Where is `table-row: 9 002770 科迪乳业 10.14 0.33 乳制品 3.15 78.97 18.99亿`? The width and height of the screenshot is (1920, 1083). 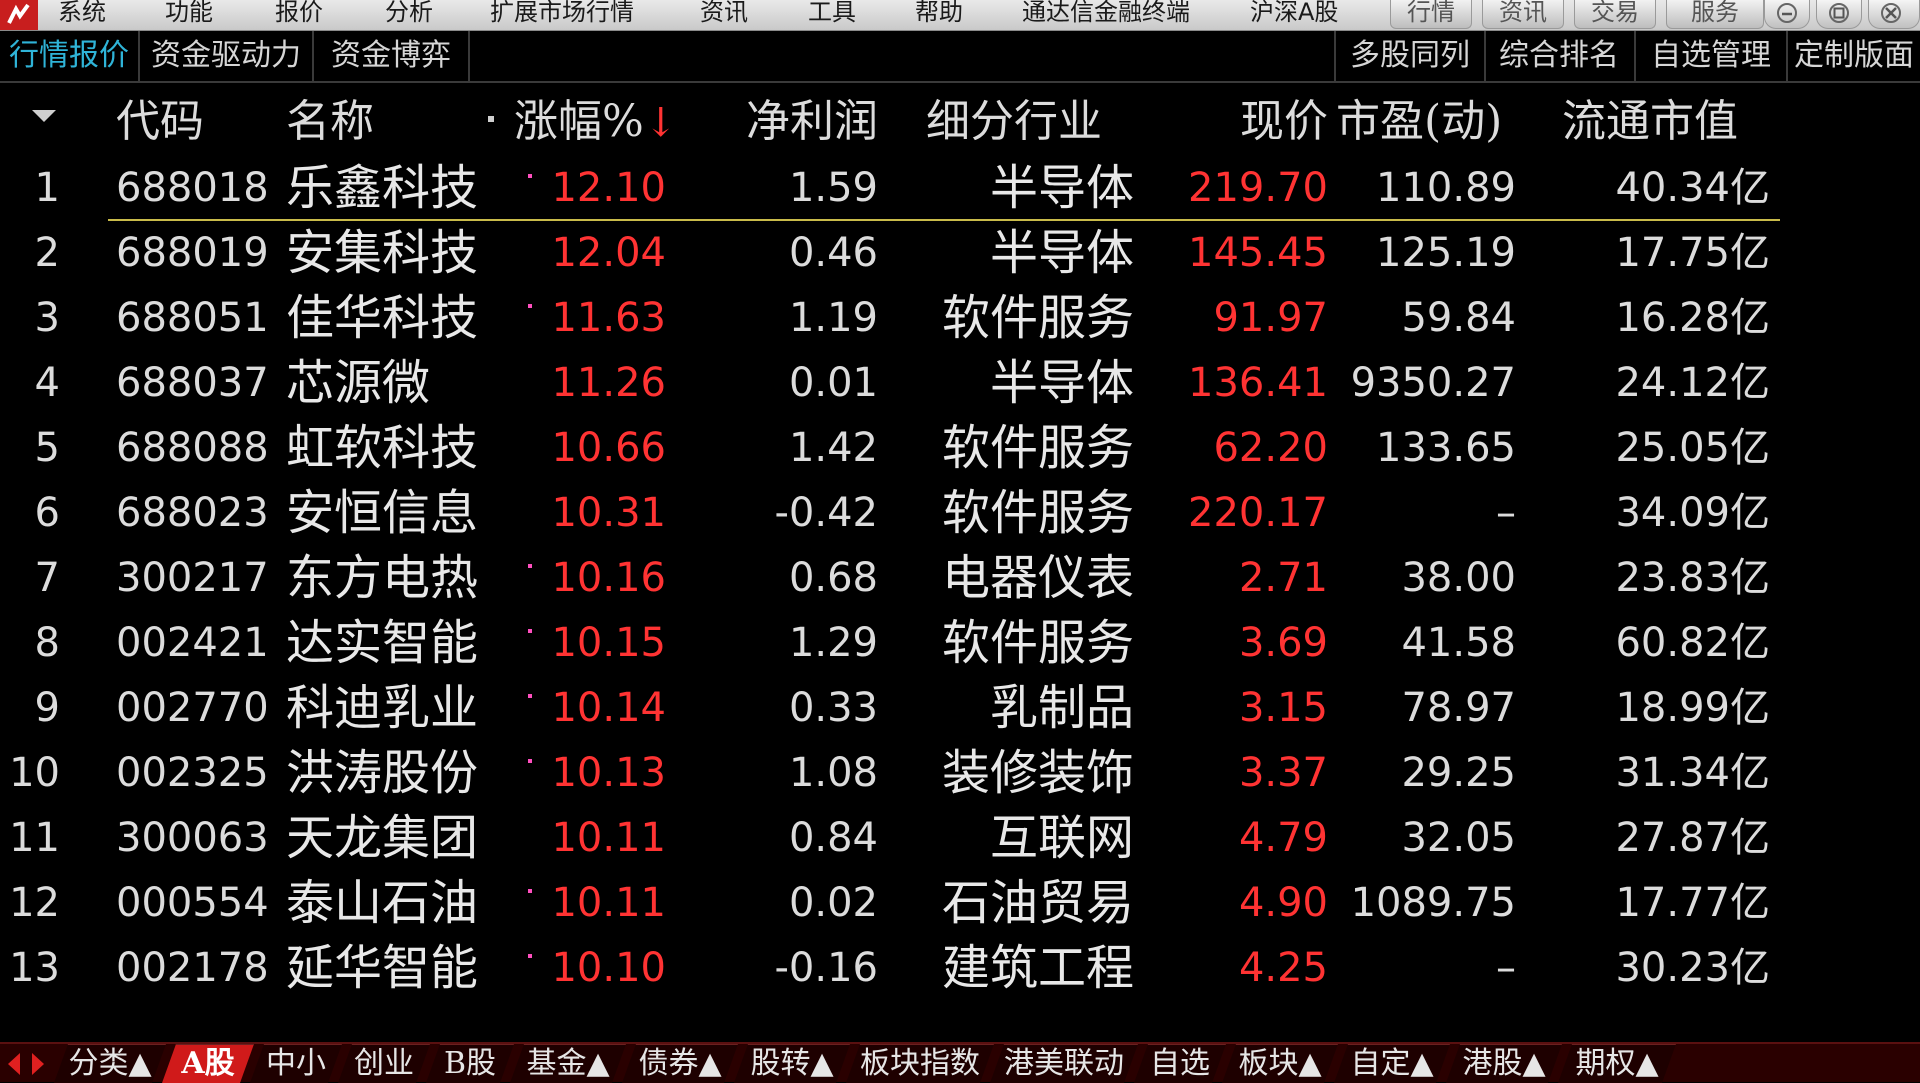 table-row: 9 002770 科迪乳业 10.14 0.33 乳制品 3.15 78.97 18.99亿 is located at coordinates (960, 708).